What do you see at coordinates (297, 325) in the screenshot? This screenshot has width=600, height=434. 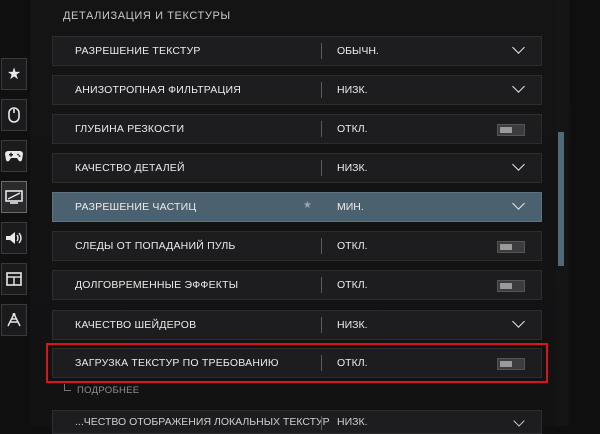 I see `setting-shader-quality: КАЧЕСТВО ШЕЙДЕРОВ НИЗК.` at bounding box center [297, 325].